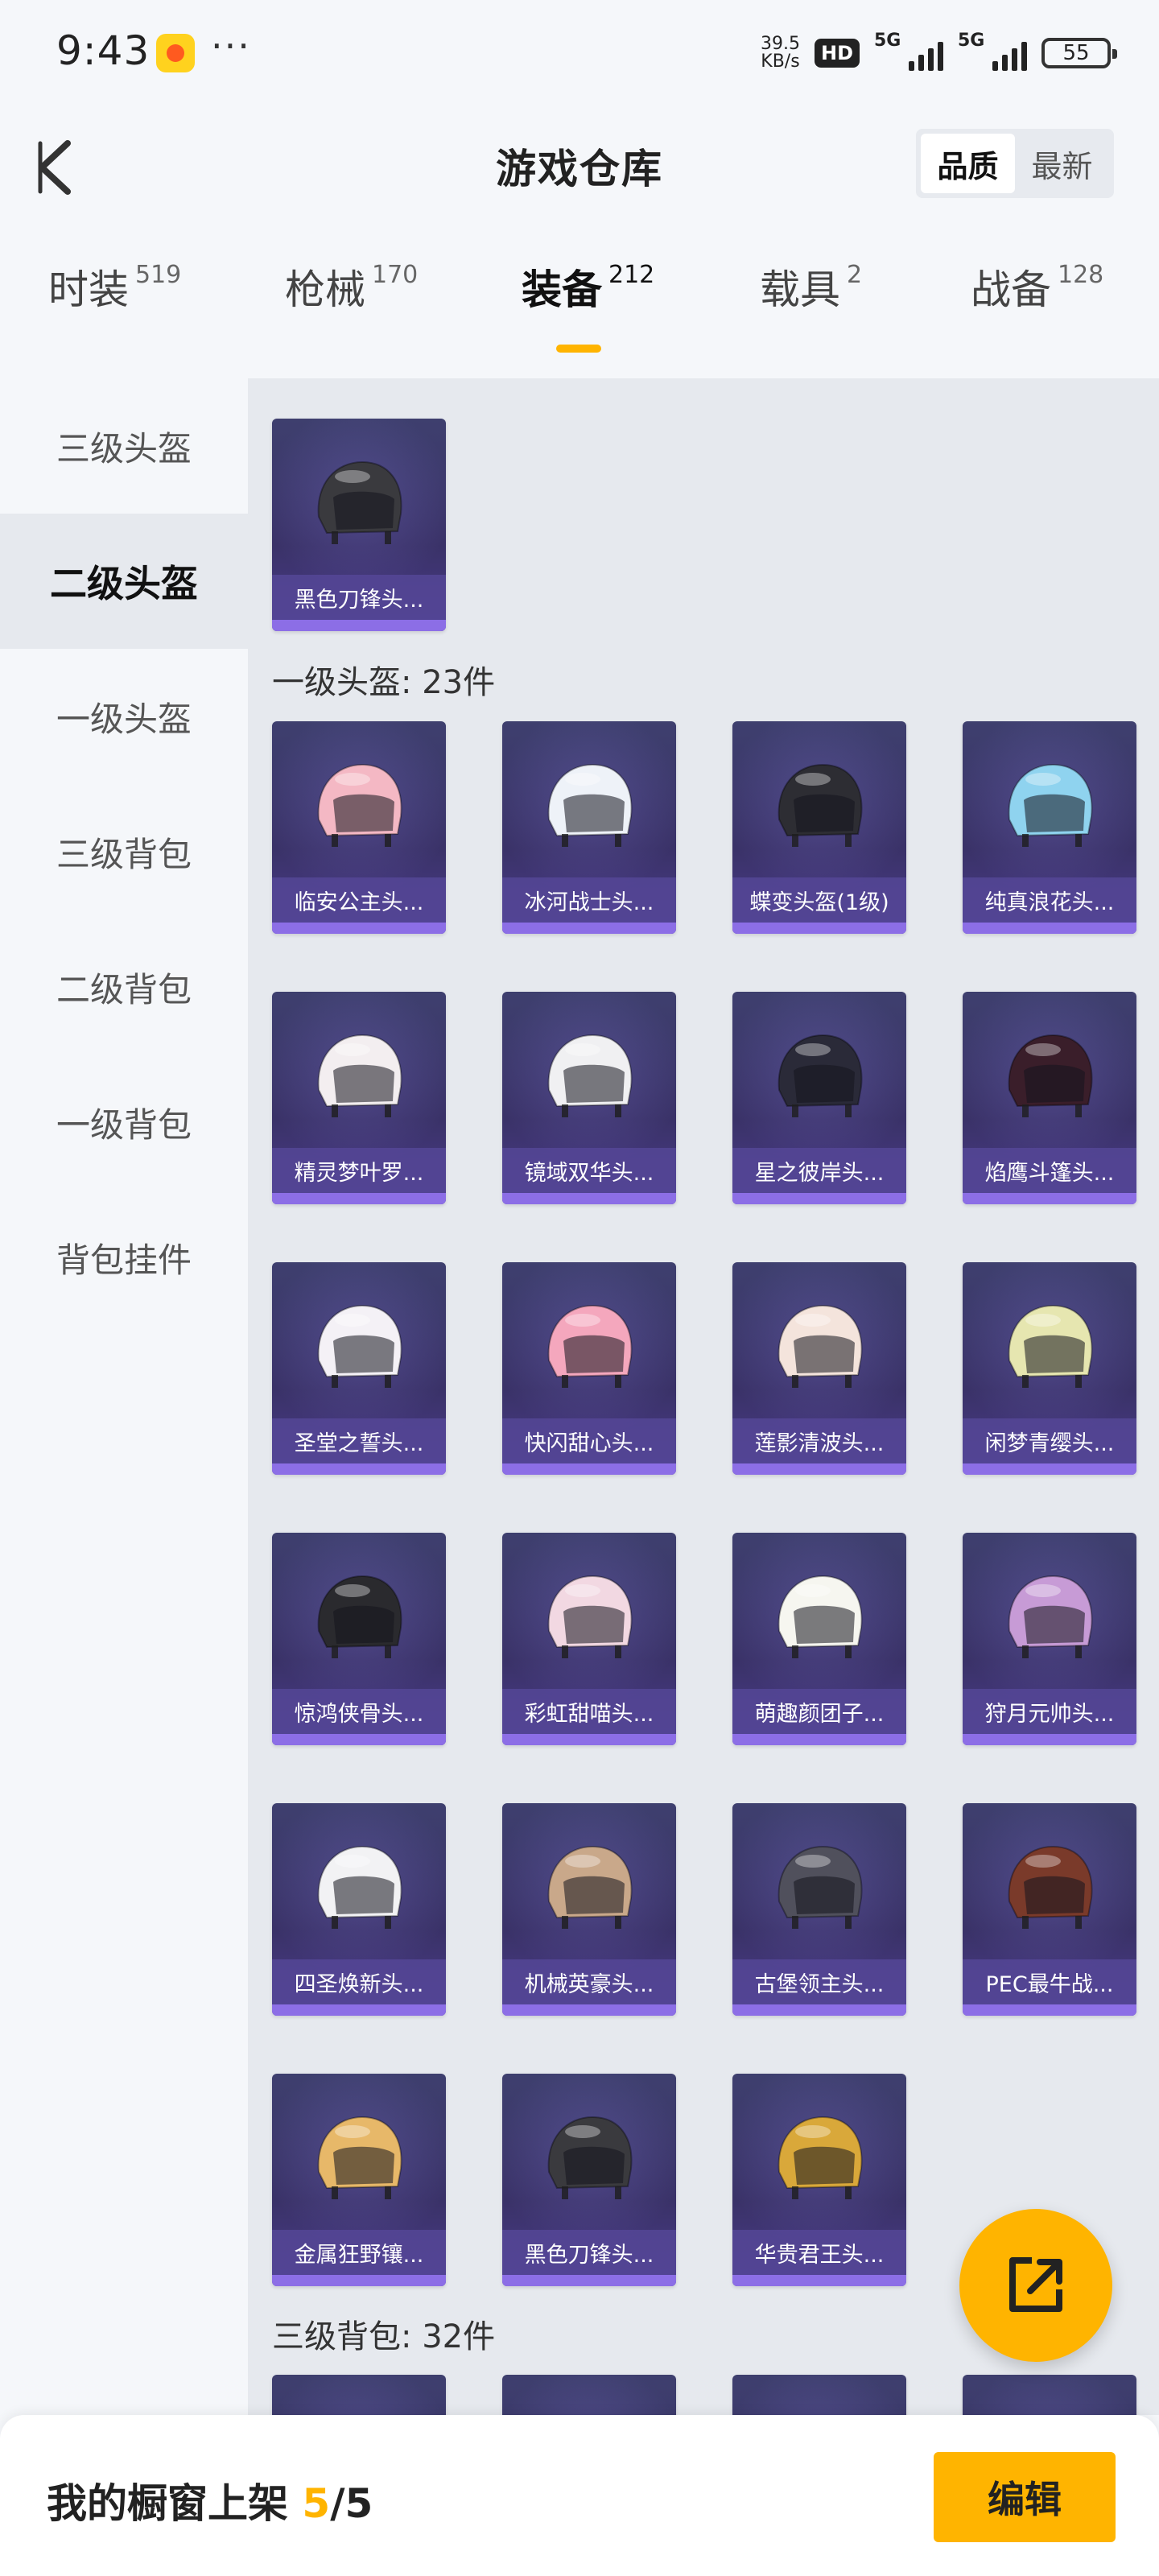 The height and width of the screenshot is (2576, 1159). I want to click on sort-quality-button: 品质, so click(968, 163).